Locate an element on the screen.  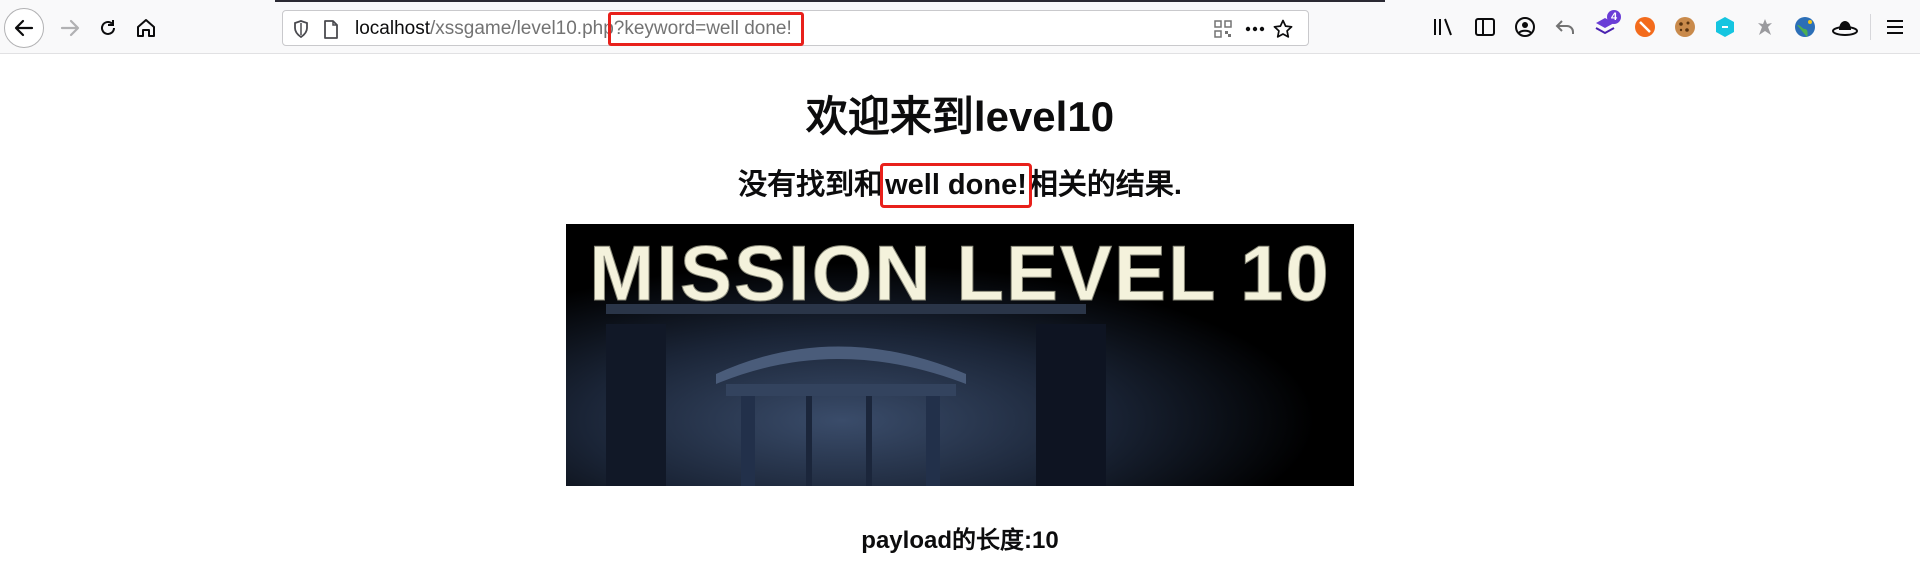
menu-icon is located at coordinates (1895, 27).